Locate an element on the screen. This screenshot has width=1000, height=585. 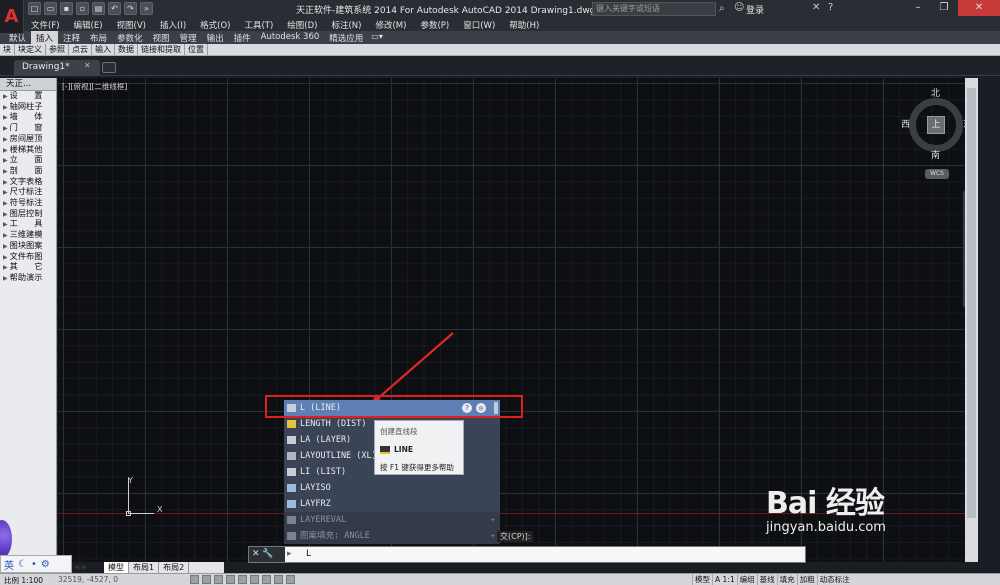
punctuation-icon: • is located at coordinates (34, 564).